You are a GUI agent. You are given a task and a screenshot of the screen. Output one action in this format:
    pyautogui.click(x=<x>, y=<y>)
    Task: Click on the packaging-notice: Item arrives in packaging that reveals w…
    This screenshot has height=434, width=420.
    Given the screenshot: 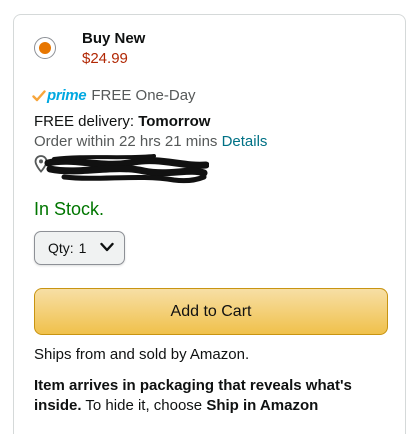 What is the action you would take?
    pyautogui.click(x=209, y=396)
    